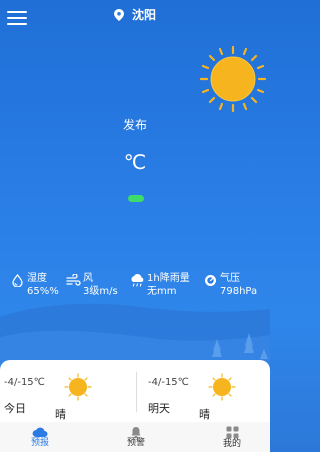 The height and width of the screenshot is (452, 320). I want to click on grid-icon, so click(232, 432).